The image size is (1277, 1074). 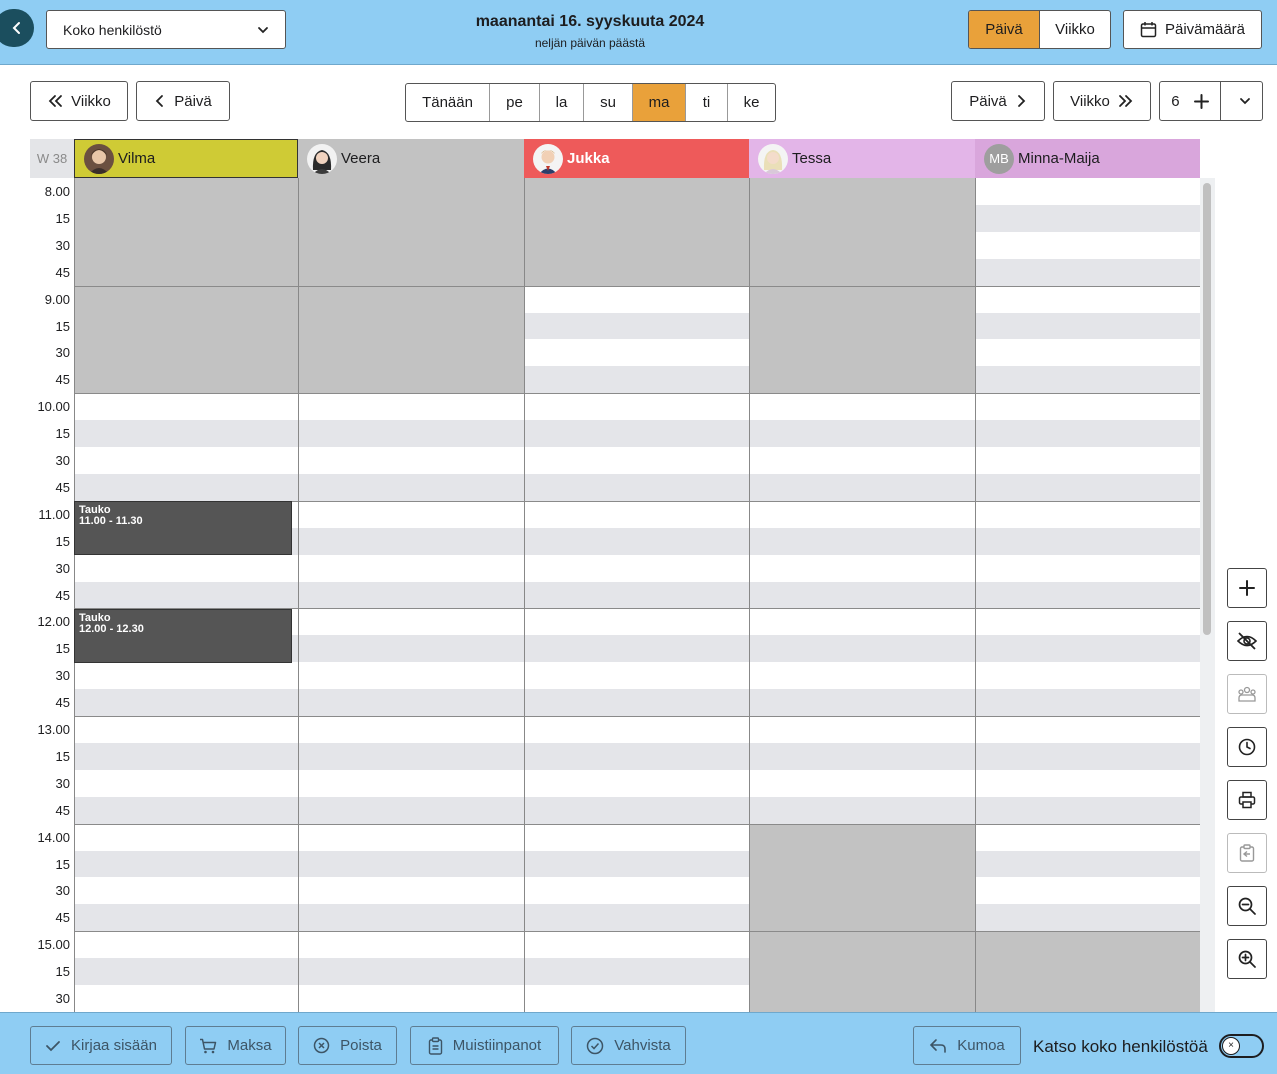 I want to click on toggle-visibility-button, so click(x=1247, y=641).